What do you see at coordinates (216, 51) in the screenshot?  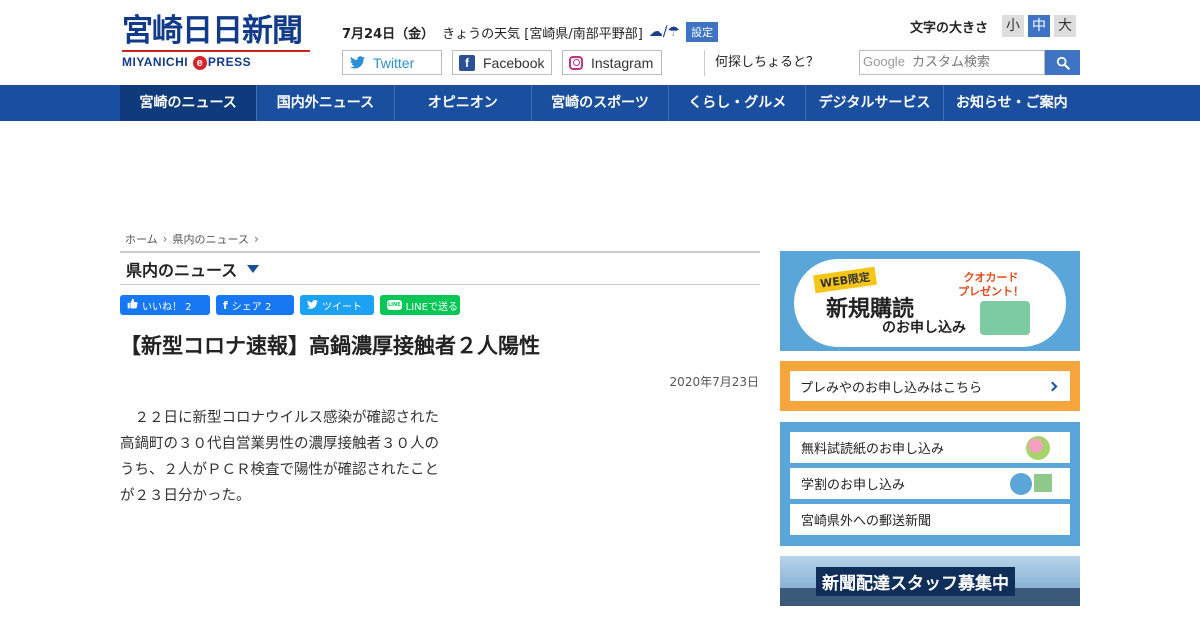 I see `logo-divider` at bounding box center [216, 51].